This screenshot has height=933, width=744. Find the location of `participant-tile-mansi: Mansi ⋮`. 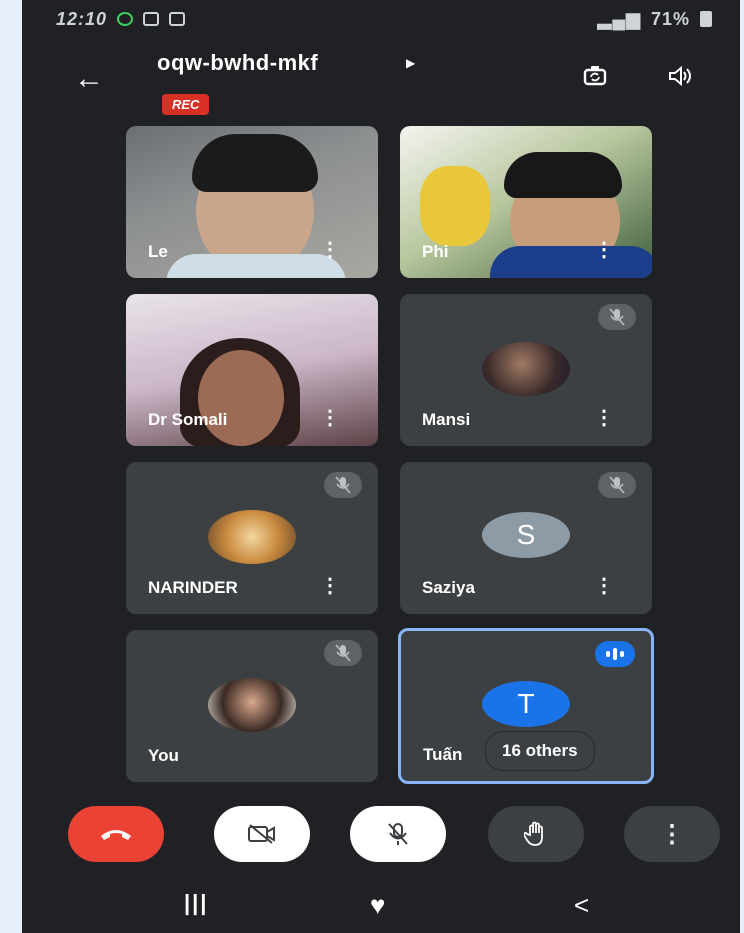

participant-tile-mansi: Mansi ⋮ is located at coordinates (526, 370).